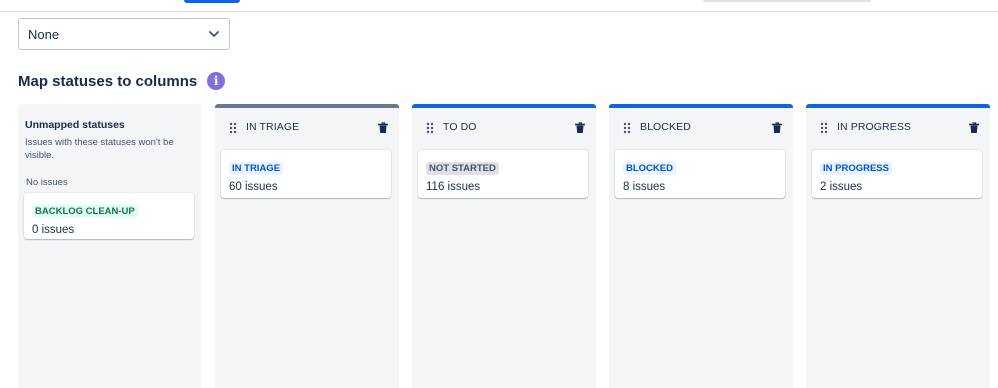 The image size is (998, 388). What do you see at coordinates (44, 34) in the screenshot?
I see `filter-select-value: None` at bounding box center [44, 34].